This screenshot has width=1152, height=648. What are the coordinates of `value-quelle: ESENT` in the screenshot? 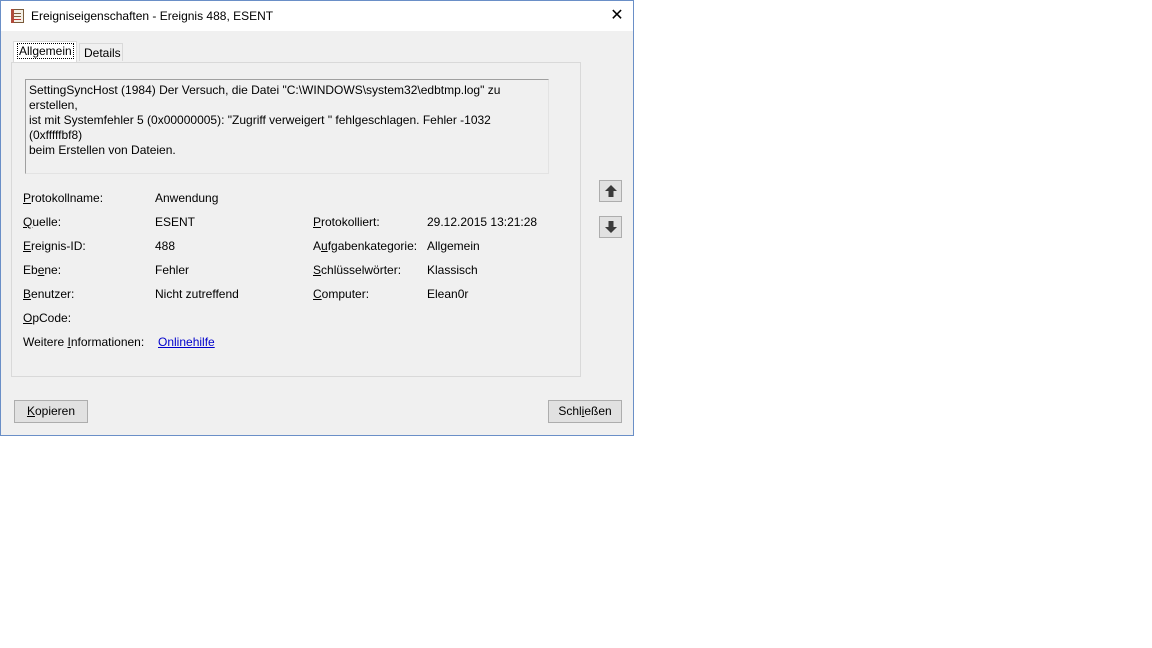 It's located at (175, 222).